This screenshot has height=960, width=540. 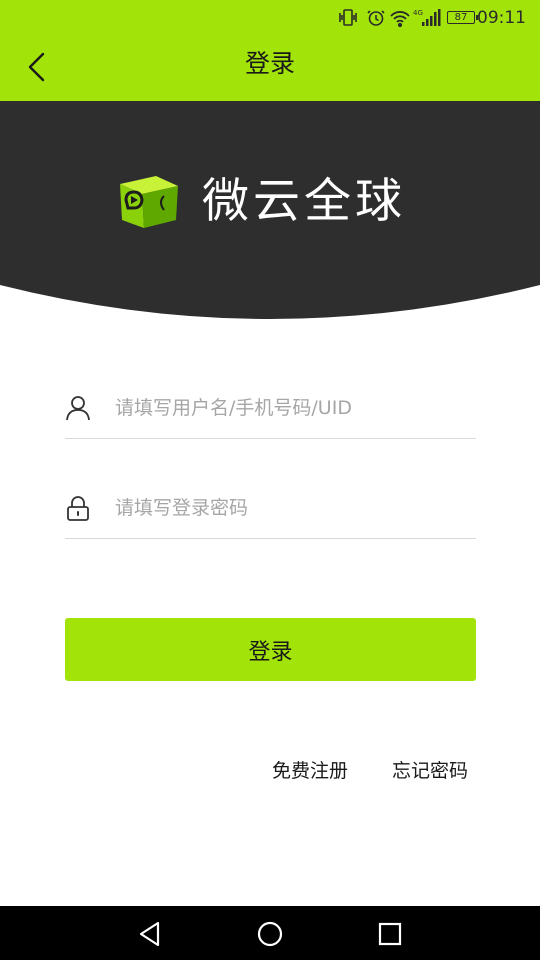 I want to click on battery-icon: 87, so click(x=462, y=17).